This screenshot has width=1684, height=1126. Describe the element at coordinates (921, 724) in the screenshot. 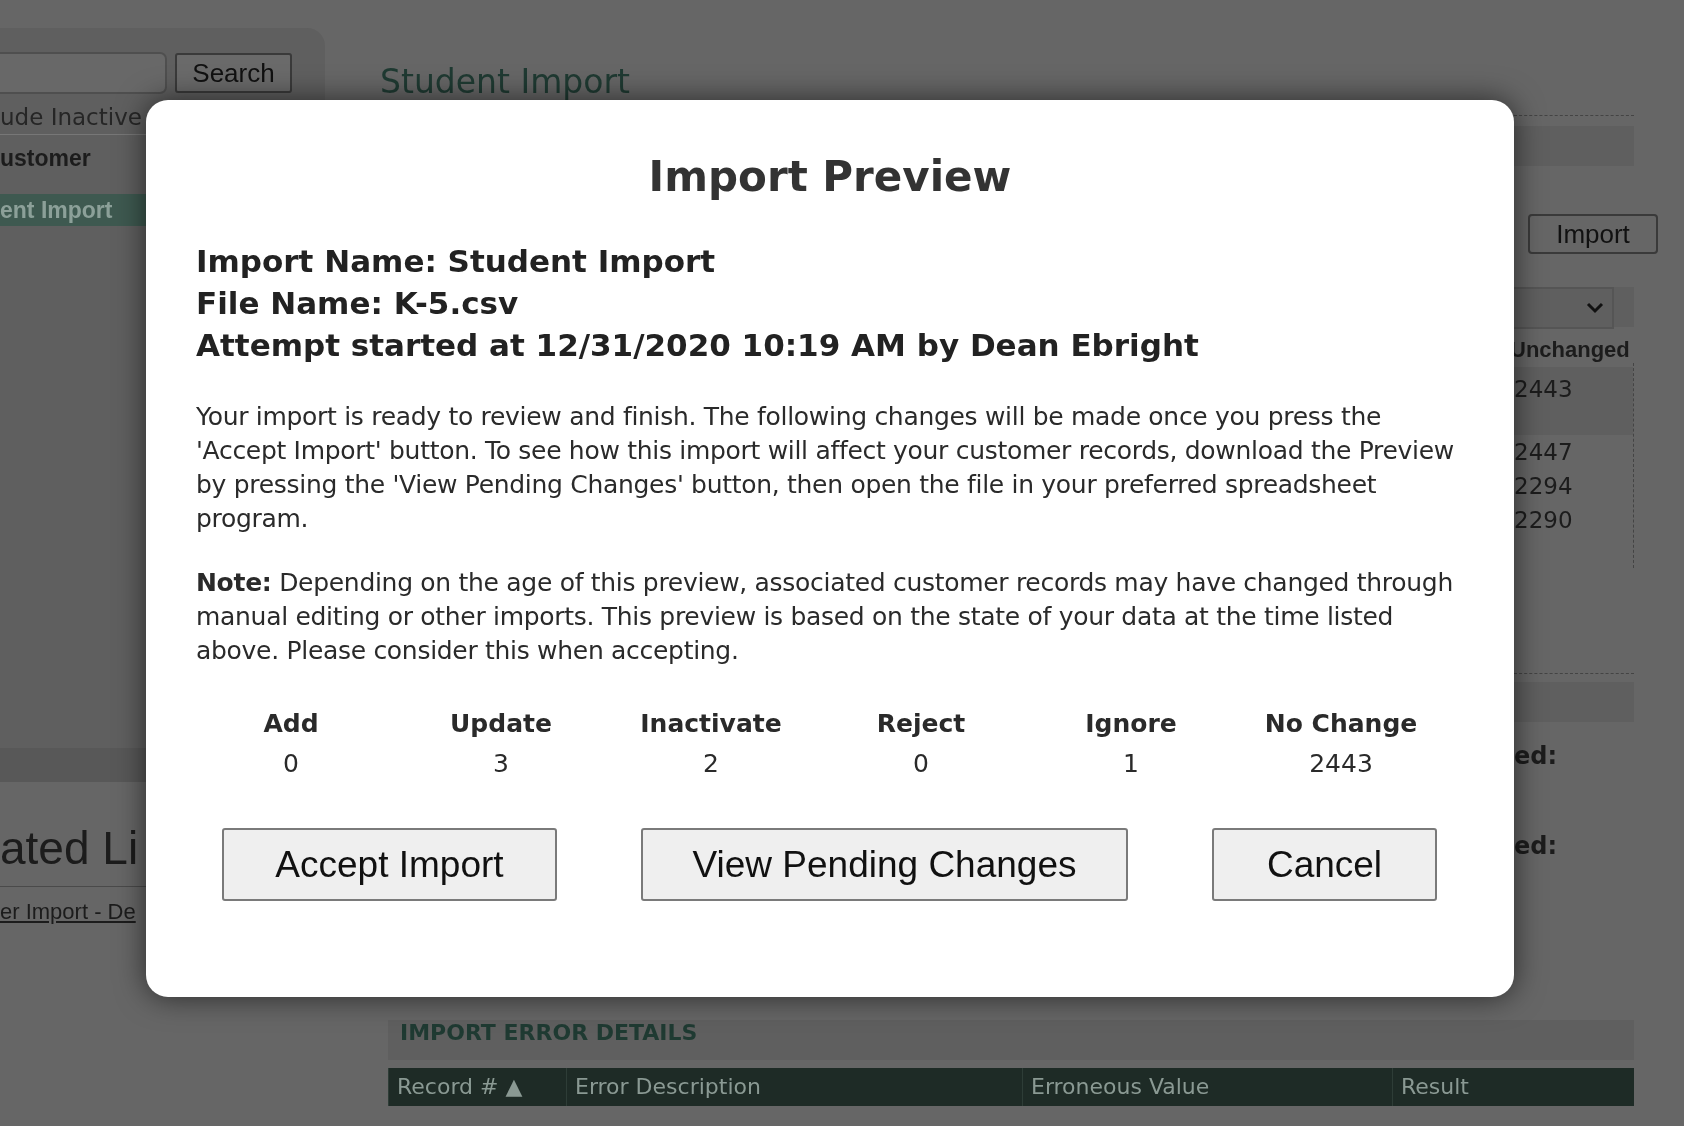

I see `stat-label: Reject` at that location.